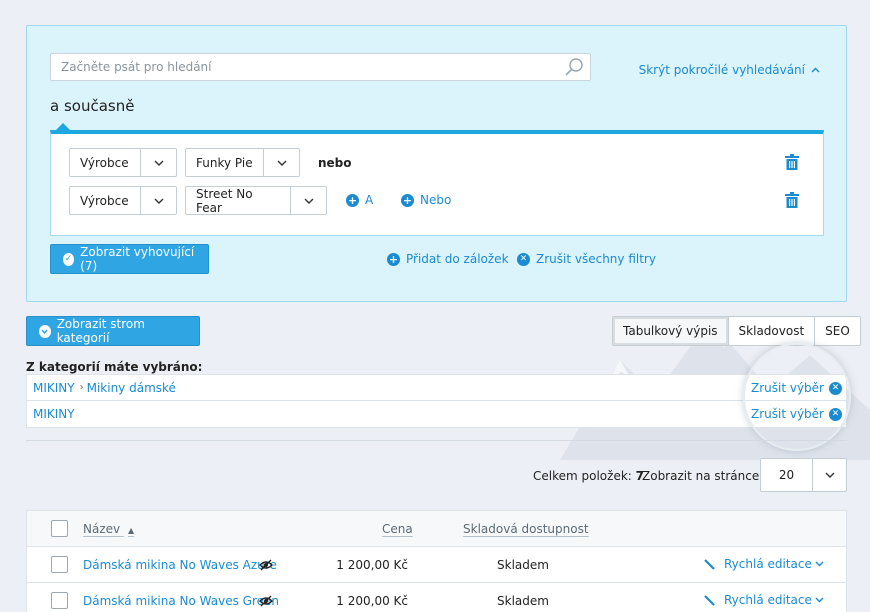  I want to click on filter-1-field-value: Výrobce, so click(104, 162).